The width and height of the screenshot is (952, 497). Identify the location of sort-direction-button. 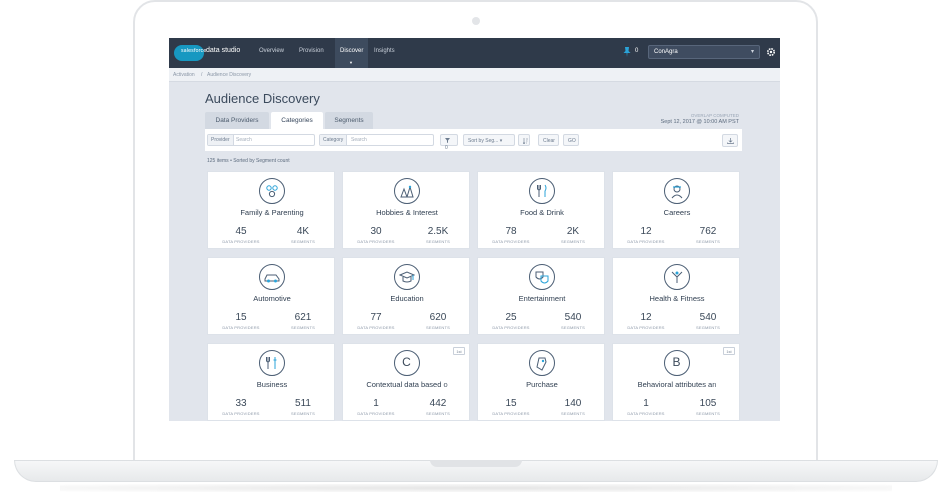
(524, 140).